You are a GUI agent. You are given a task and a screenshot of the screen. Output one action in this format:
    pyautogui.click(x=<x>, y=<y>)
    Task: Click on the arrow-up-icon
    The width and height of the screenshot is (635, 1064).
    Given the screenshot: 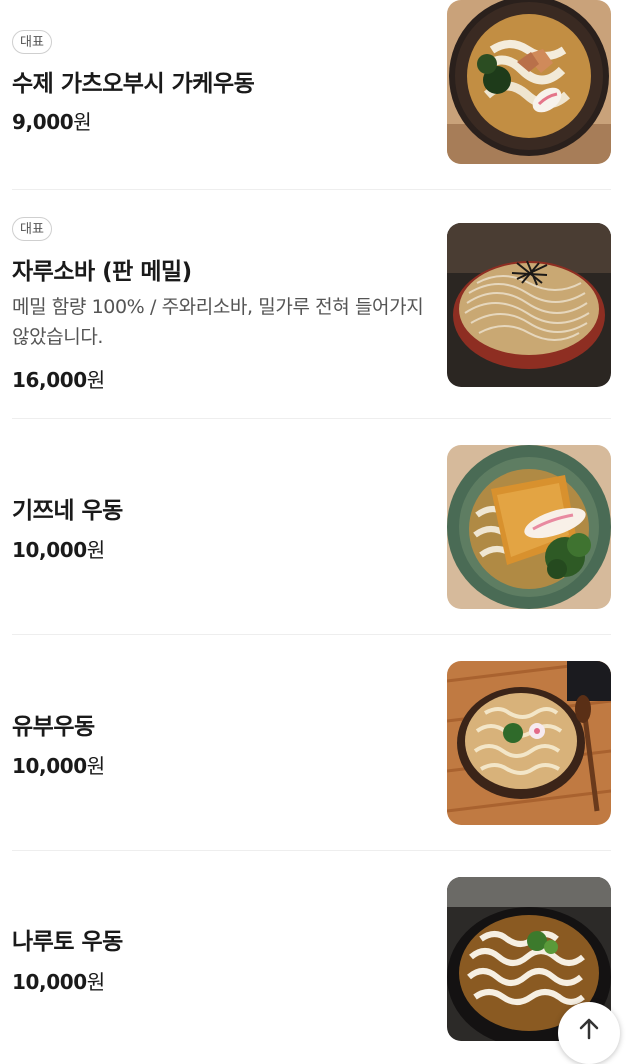 What is the action you would take?
    pyautogui.click(x=589, y=1029)
    